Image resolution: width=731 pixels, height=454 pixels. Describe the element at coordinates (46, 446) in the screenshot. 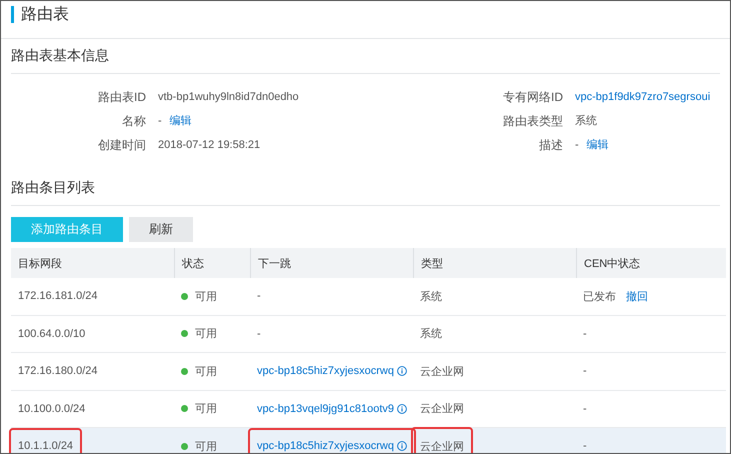

I see `destination-cell: 10.1.1.0/24` at that location.